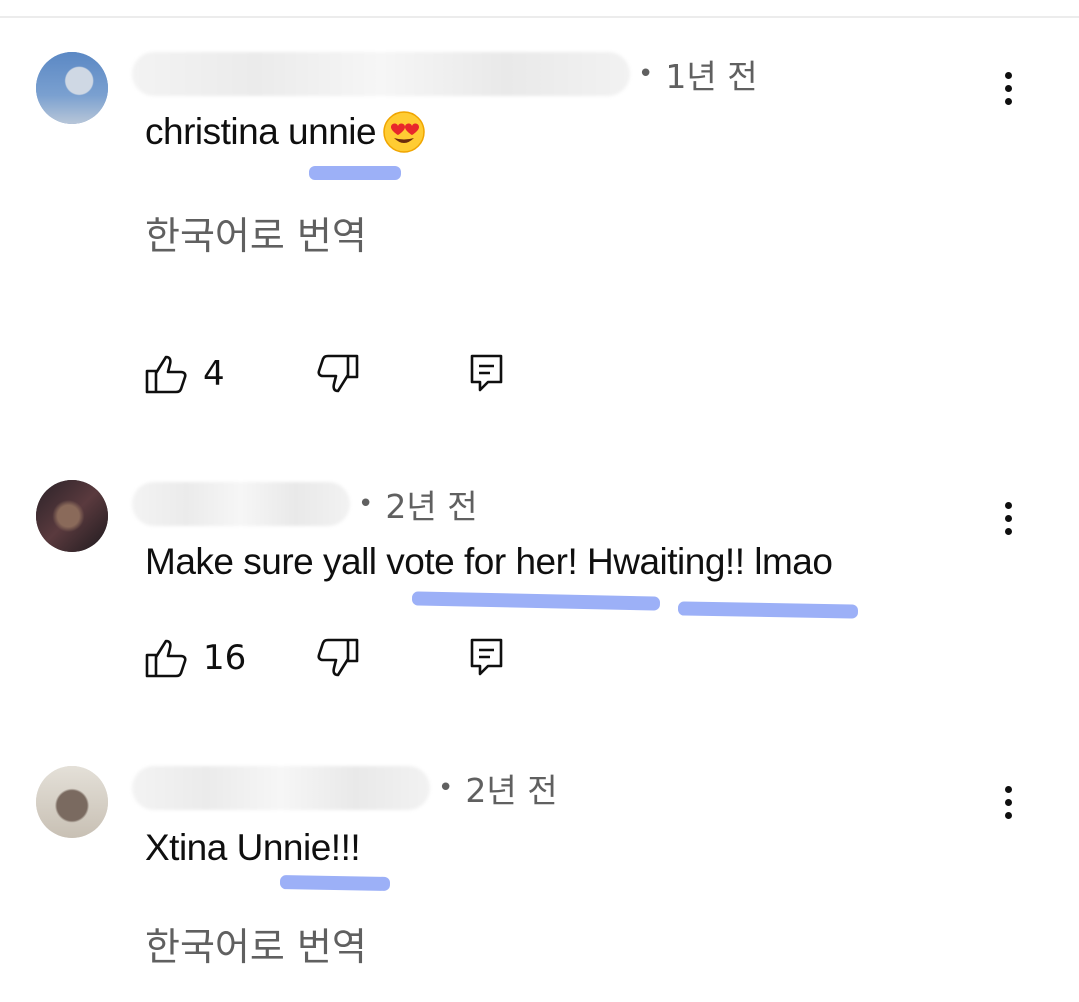  Describe the element at coordinates (285, 132) in the screenshot. I see `comment-text: christina unnie` at that location.